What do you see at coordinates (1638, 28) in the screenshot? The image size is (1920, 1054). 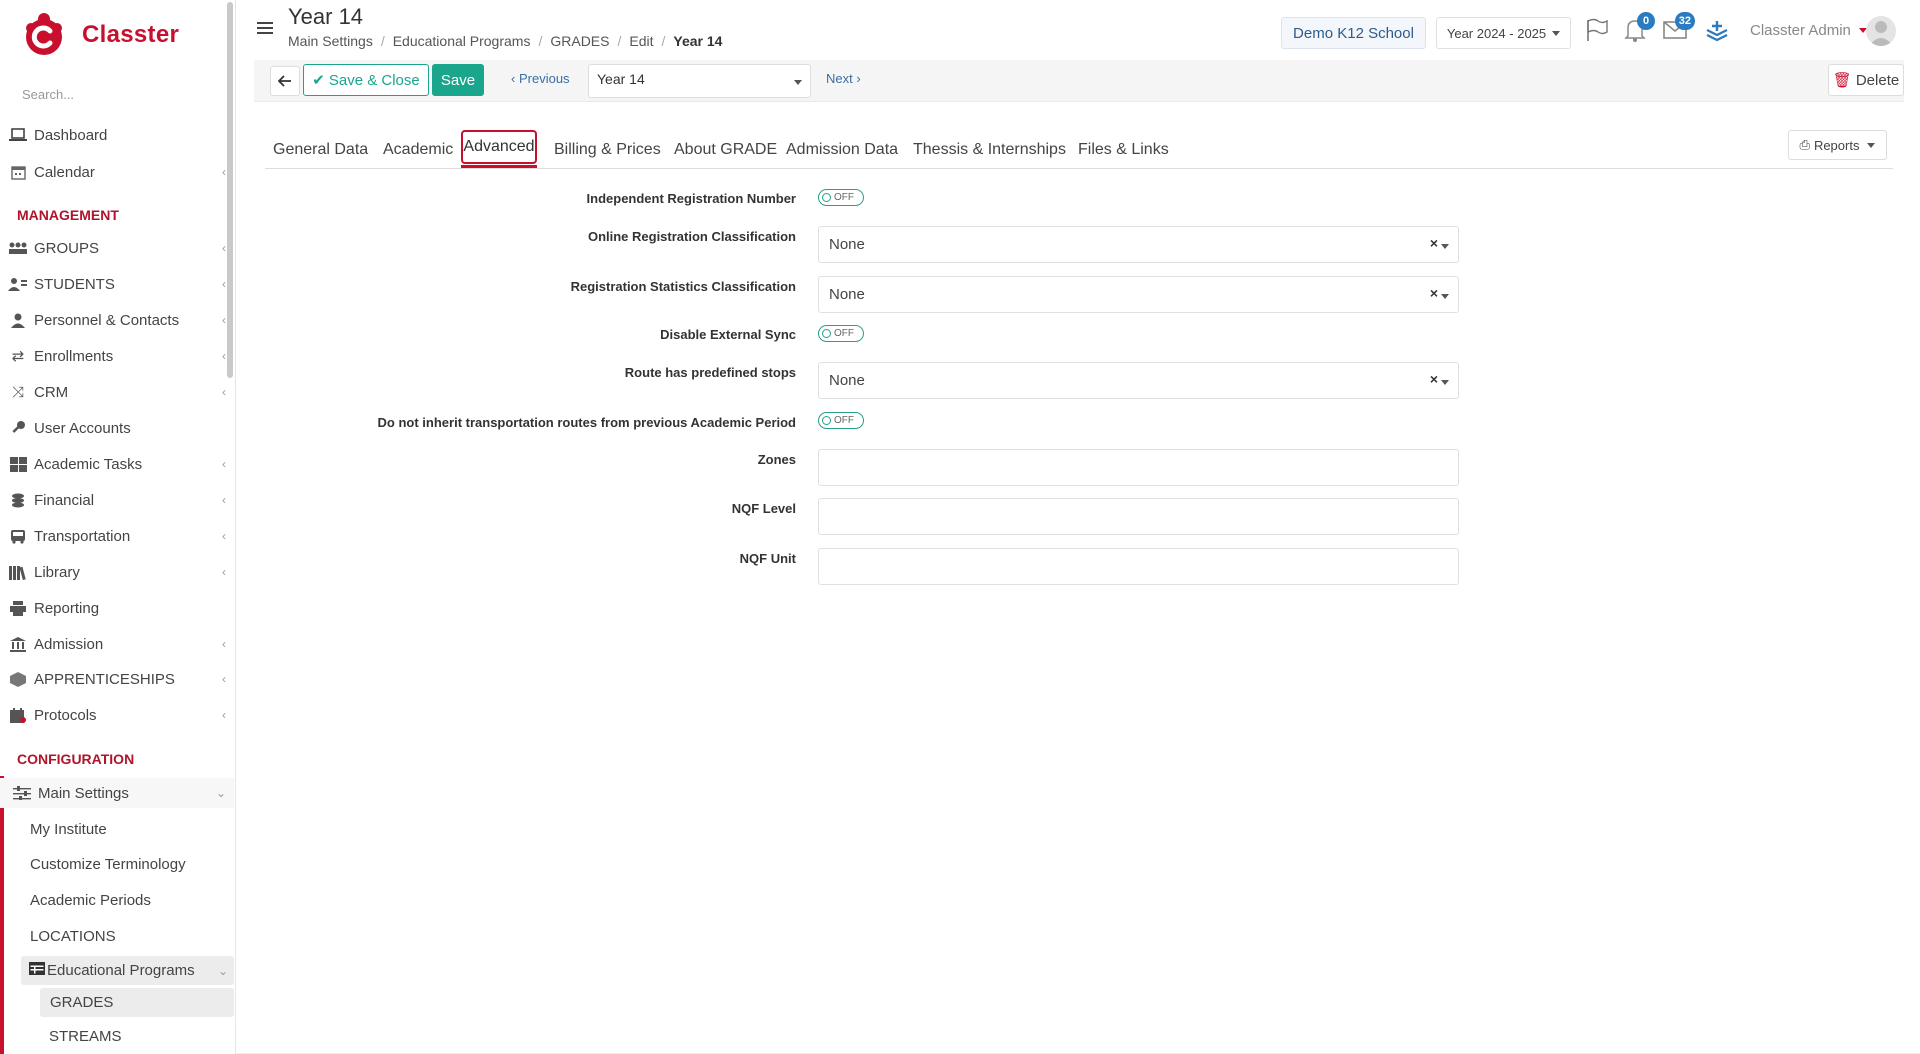 I see `bell-icon: 0` at bounding box center [1638, 28].